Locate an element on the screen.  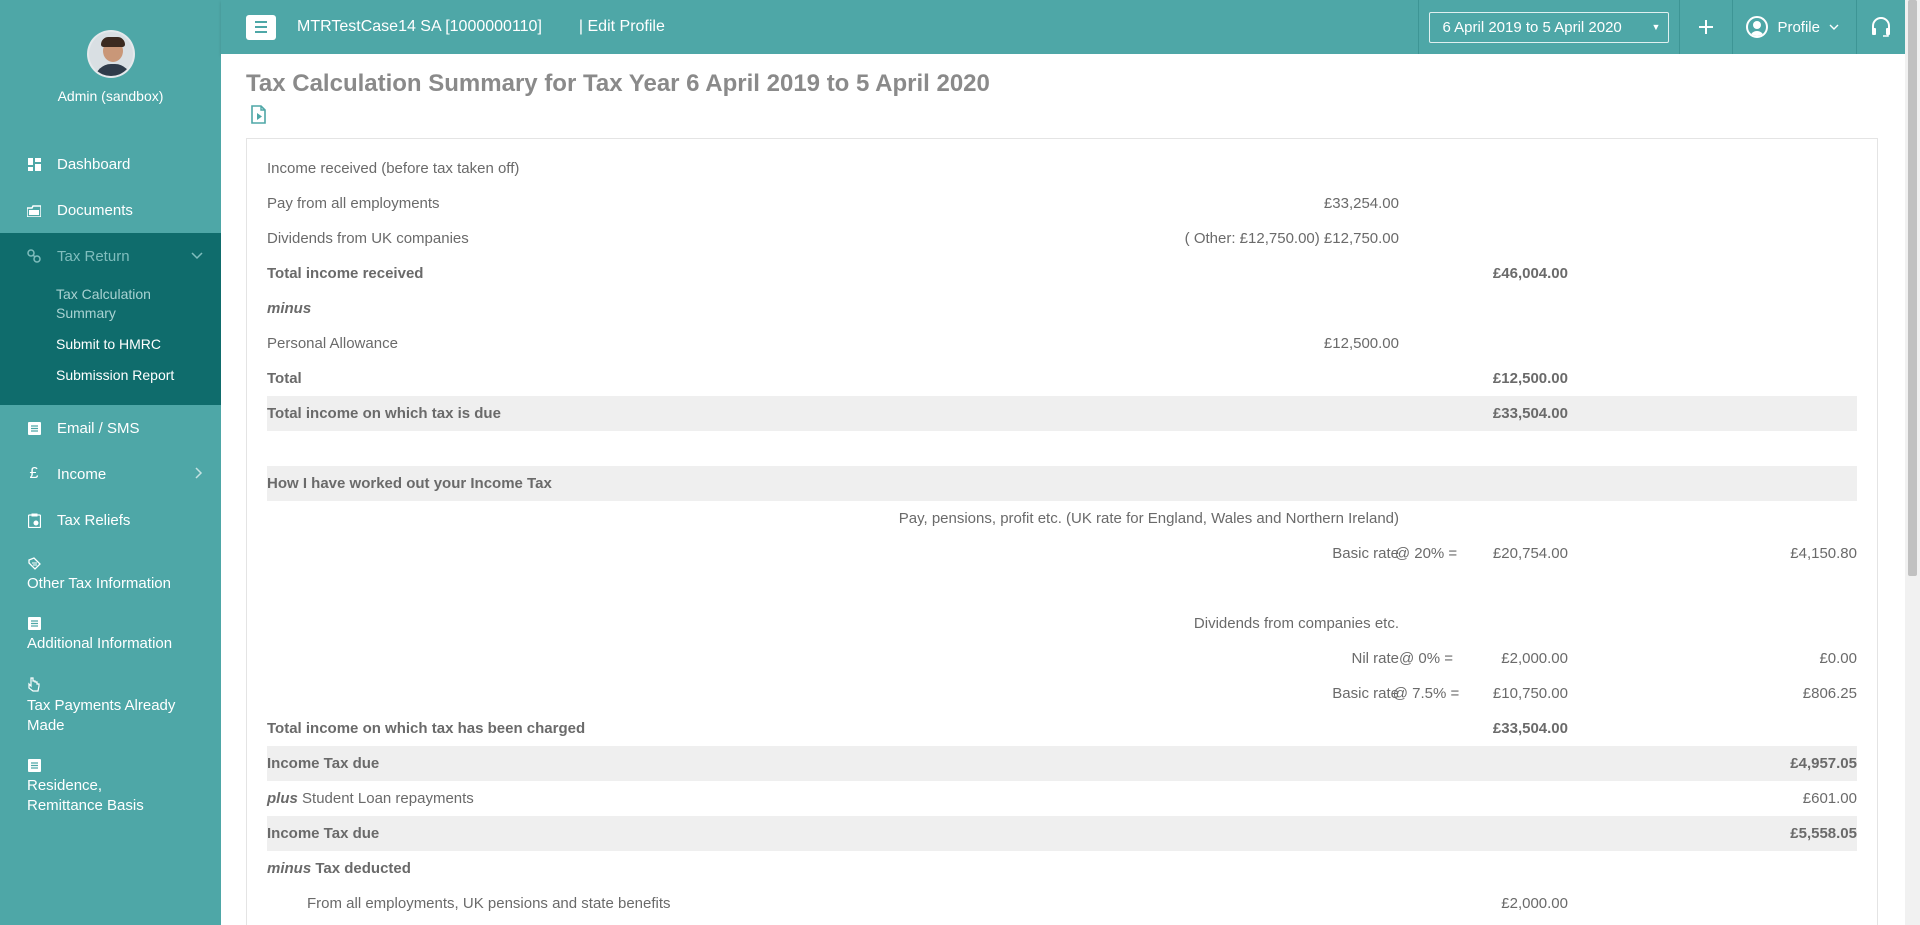
profile-menu-button: Profile is located at coordinates (1794, 27).